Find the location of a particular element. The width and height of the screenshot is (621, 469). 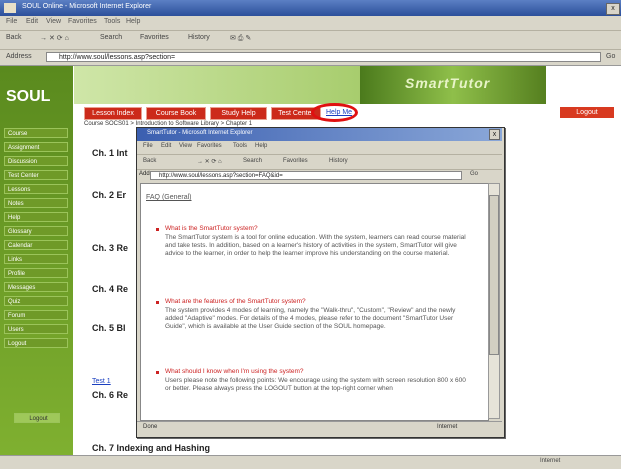

zone-label: Internet is located at coordinates (550, 461).